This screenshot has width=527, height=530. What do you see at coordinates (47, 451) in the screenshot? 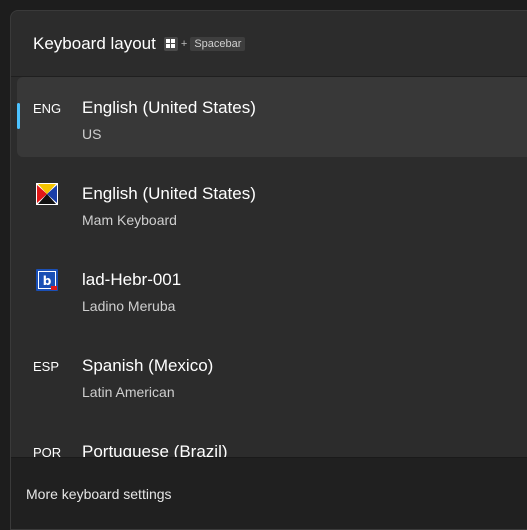
I see `layout-abbr: POR` at bounding box center [47, 451].